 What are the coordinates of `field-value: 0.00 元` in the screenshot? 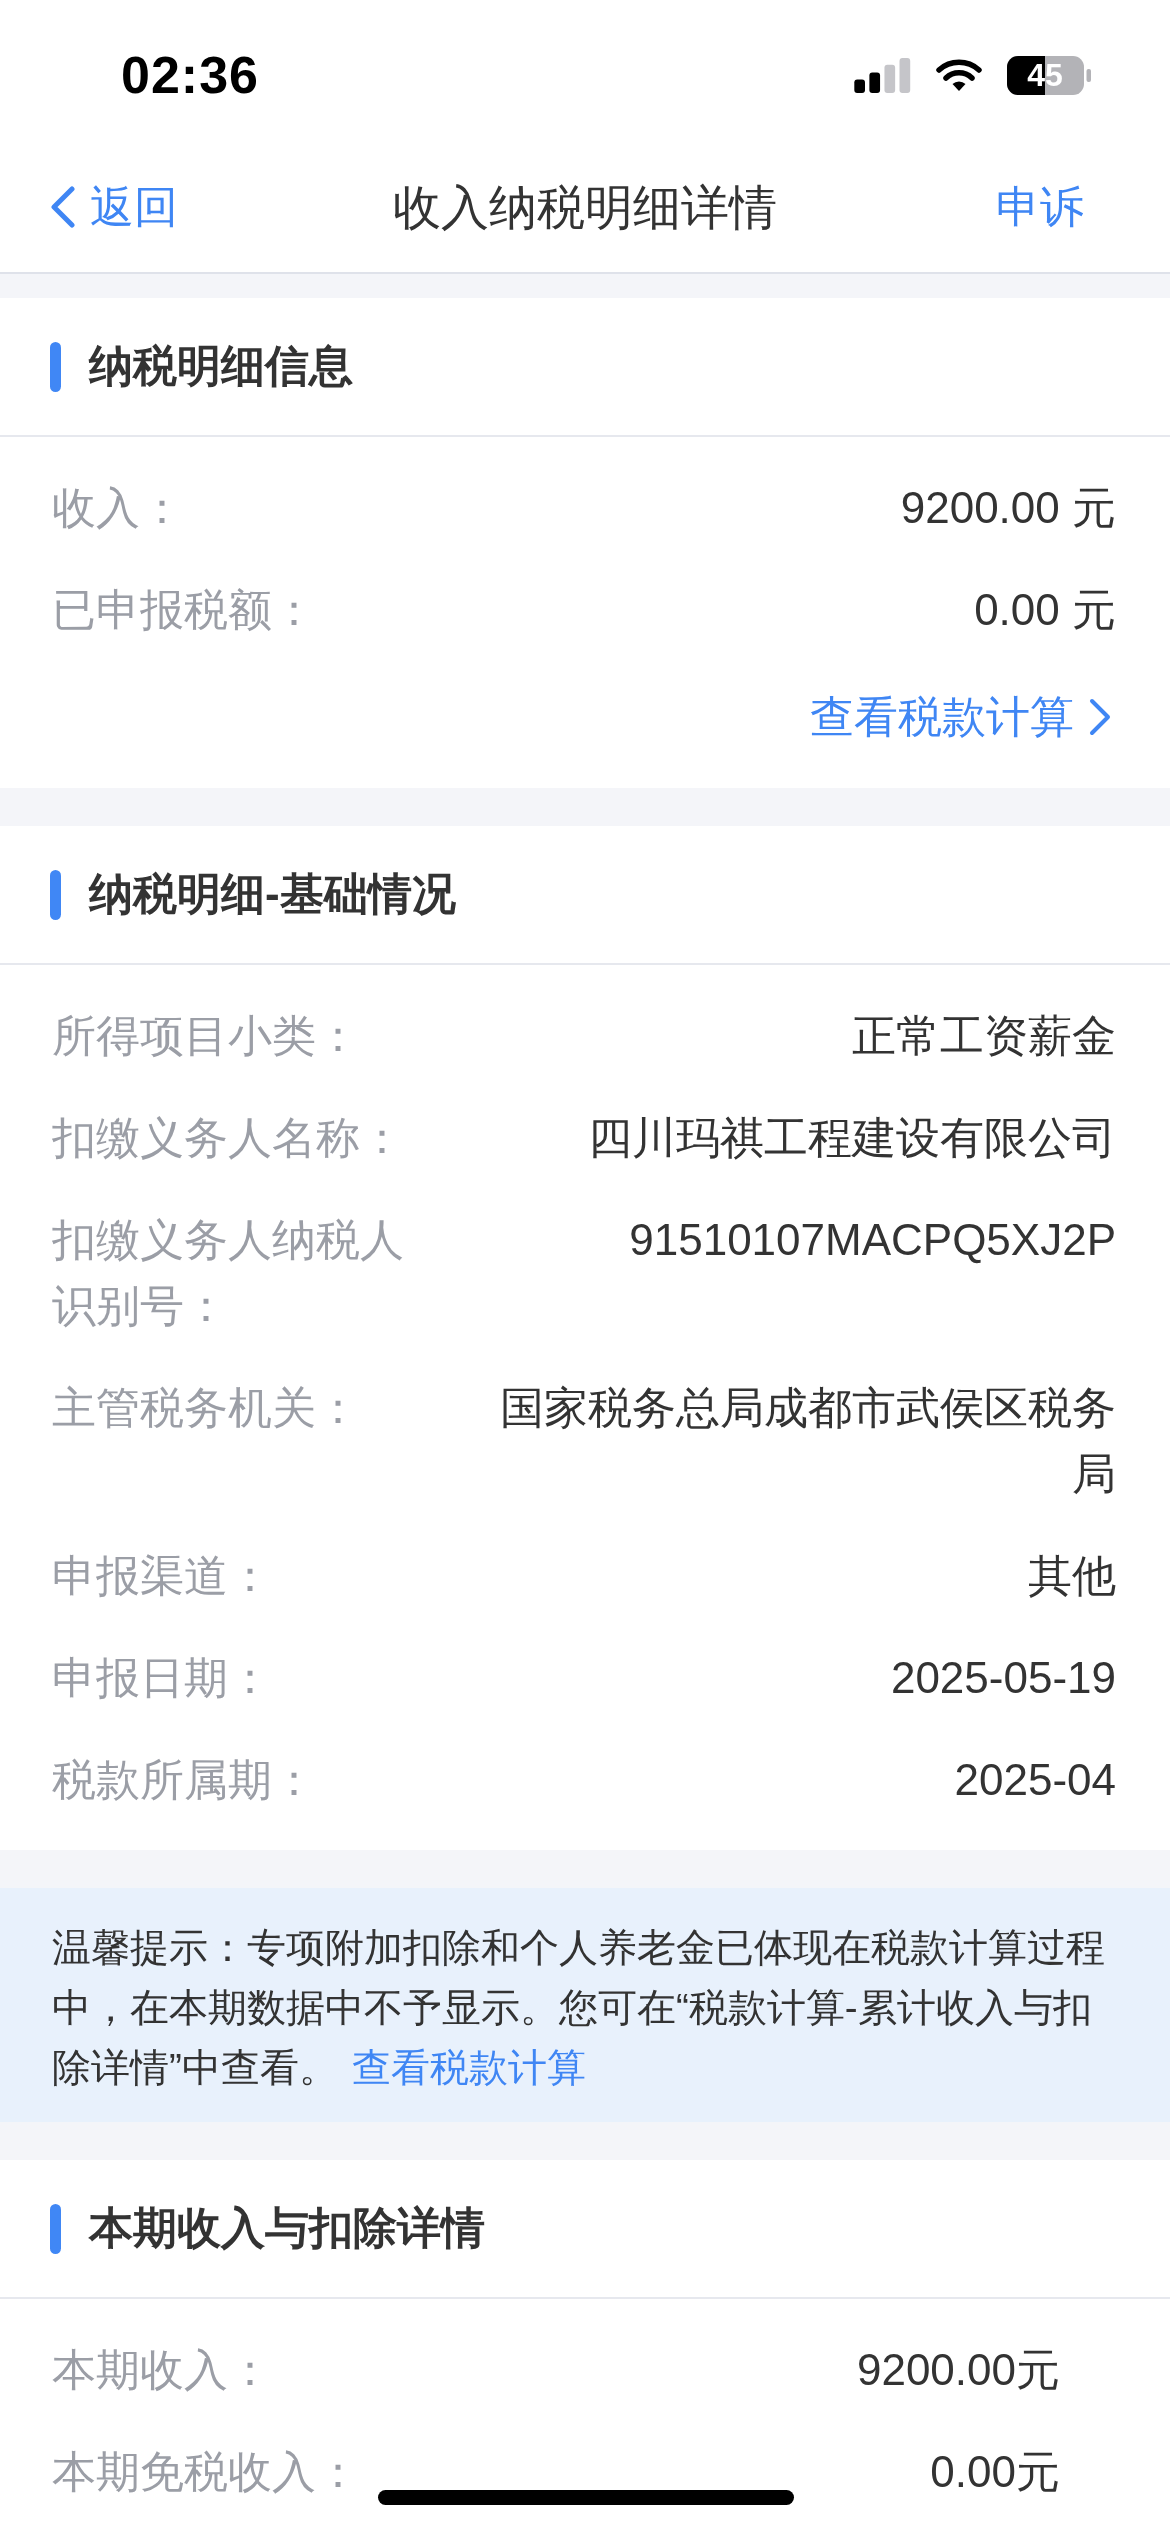 It's located at (1045, 610).